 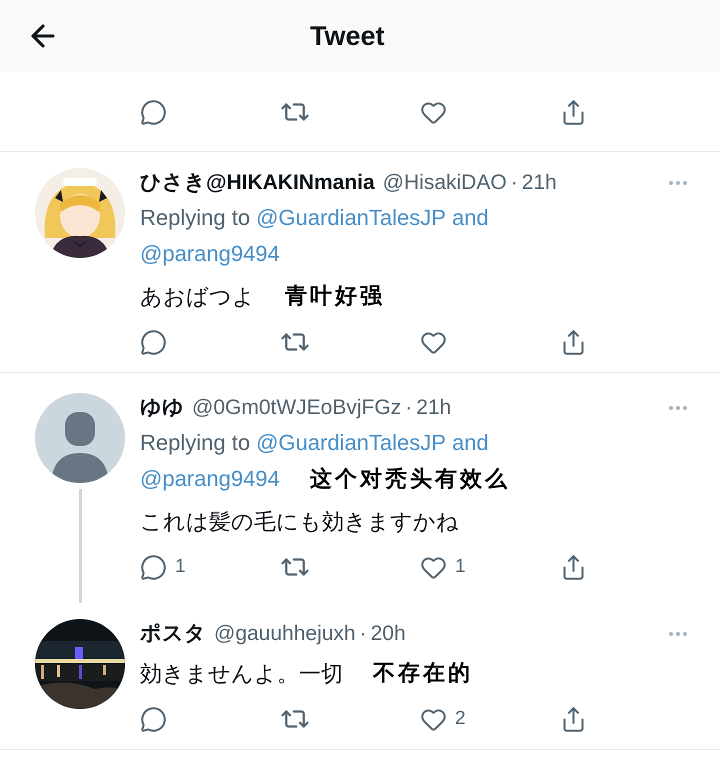 What do you see at coordinates (162, 408) in the screenshot?
I see `user-name: ゆゆ` at bounding box center [162, 408].